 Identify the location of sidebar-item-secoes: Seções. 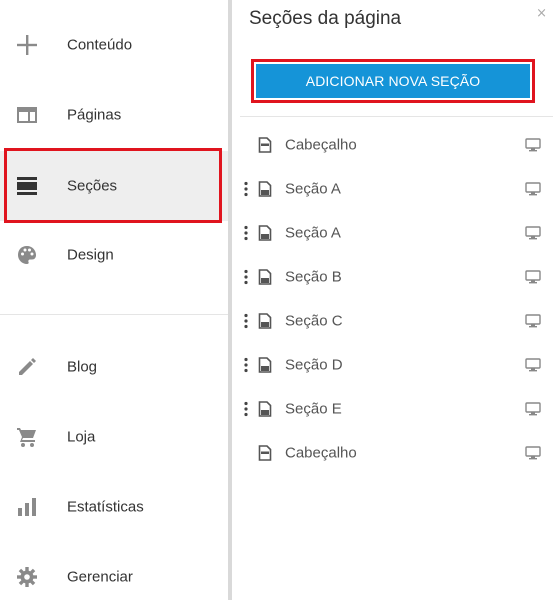
(114, 186).